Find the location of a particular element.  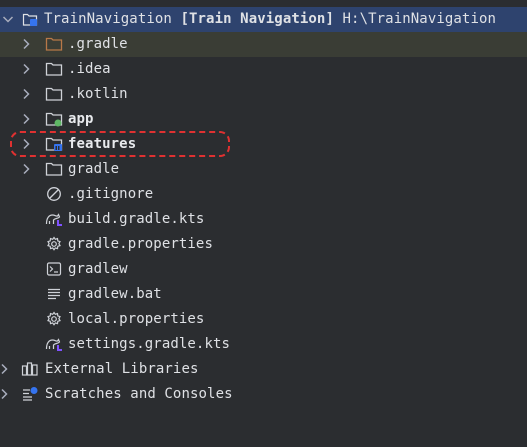

tree-item-kotlin-dir: .kotlin is located at coordinates (263, 94).